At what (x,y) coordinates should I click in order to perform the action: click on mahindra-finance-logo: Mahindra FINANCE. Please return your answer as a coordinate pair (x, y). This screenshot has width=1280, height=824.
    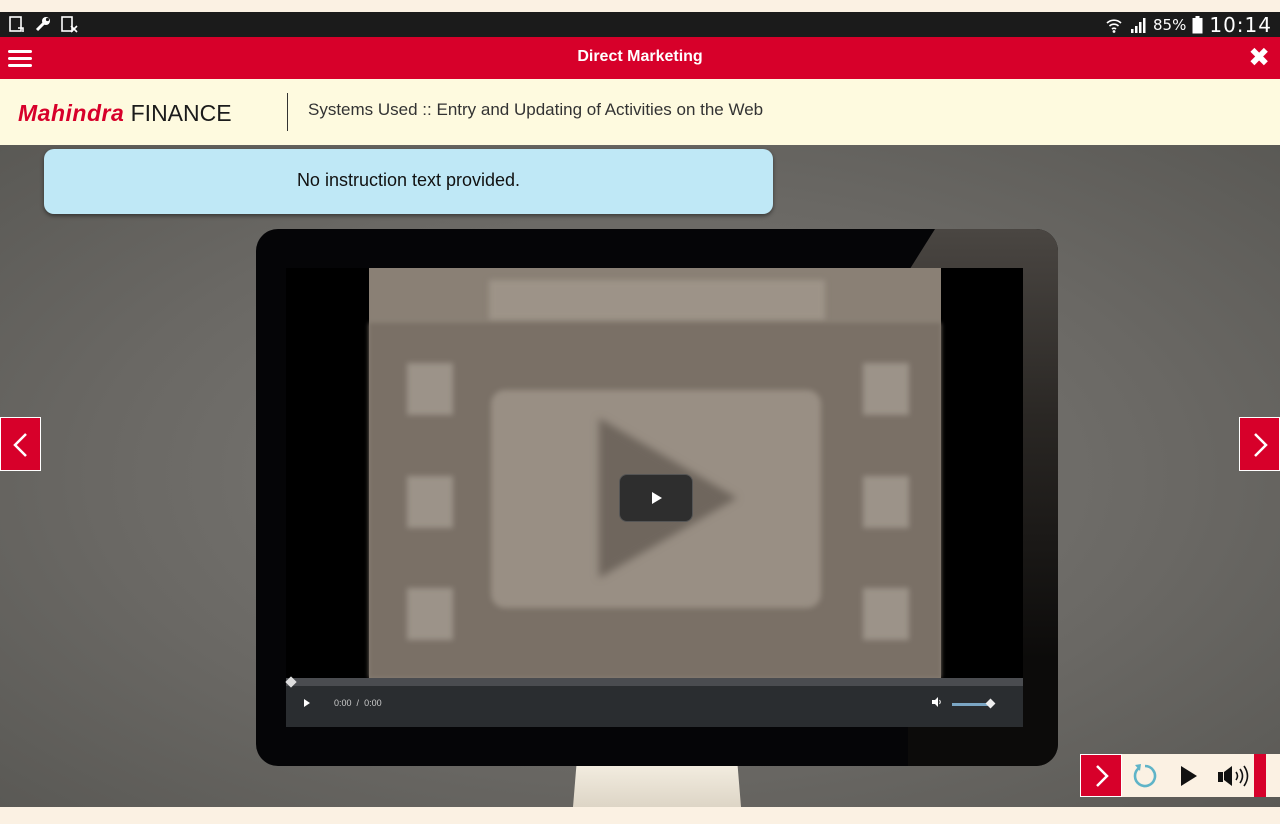
    Looking at the image, I should click on (125, 113).